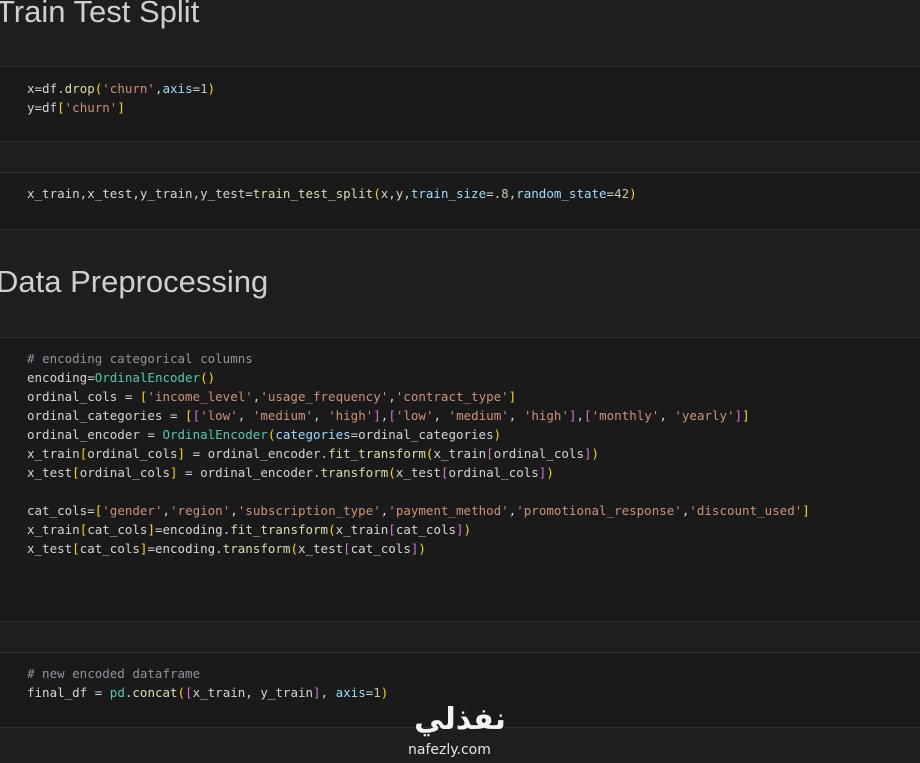 Image resolution: width=920 pixels, height=763 pixels. Describe the element at coordinates (140, 358) in the screenshot. I see `code-token-comment: # encoding categorical columns` at that location.